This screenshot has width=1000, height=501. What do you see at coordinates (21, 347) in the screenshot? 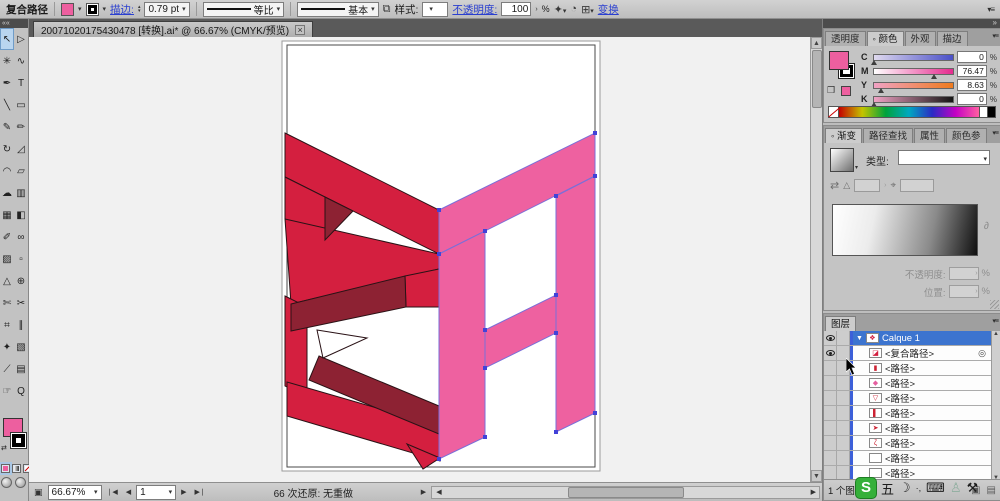
I see `chart-tool: ▧` at bounding box center [21, 347].